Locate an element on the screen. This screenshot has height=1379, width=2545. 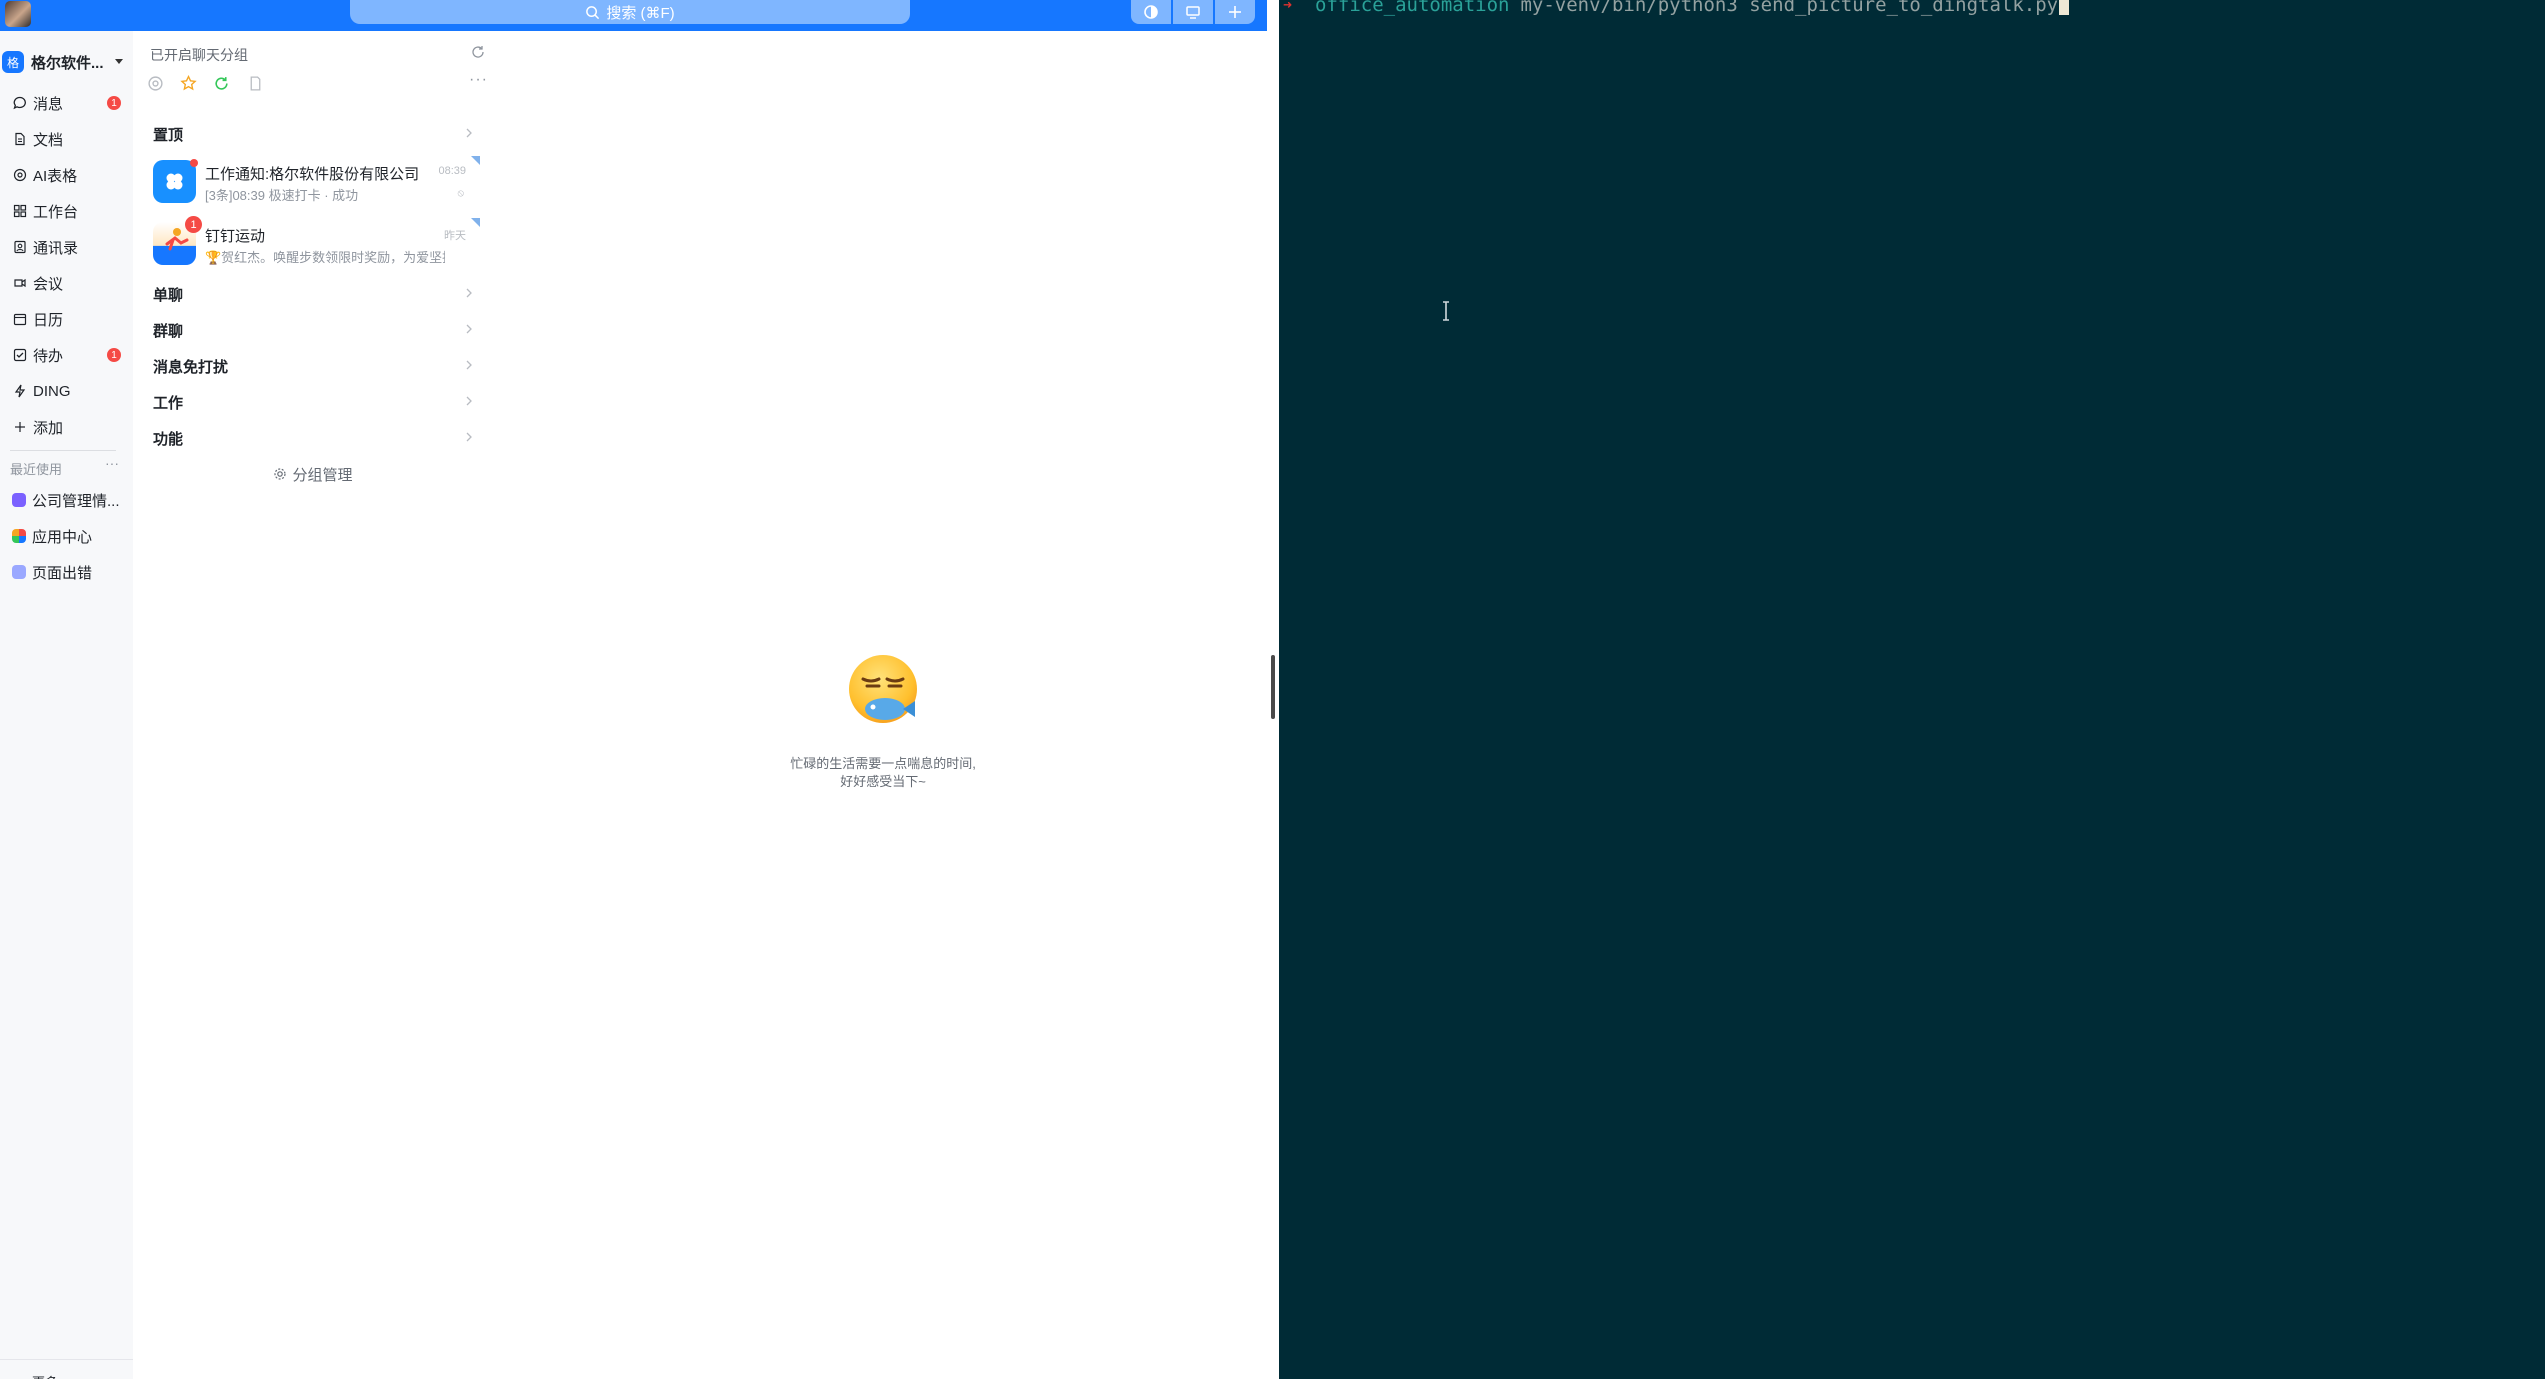
refresh-circle-icon is located at coordinates (221, 83).